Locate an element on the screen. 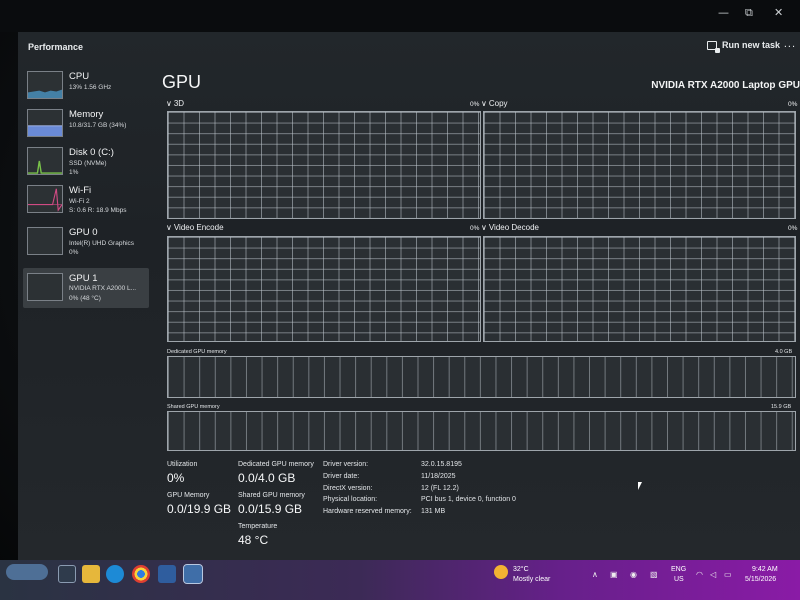 The width and height of the screenshot is (800, 600). settings-icon is located at coordinates (167, 574).